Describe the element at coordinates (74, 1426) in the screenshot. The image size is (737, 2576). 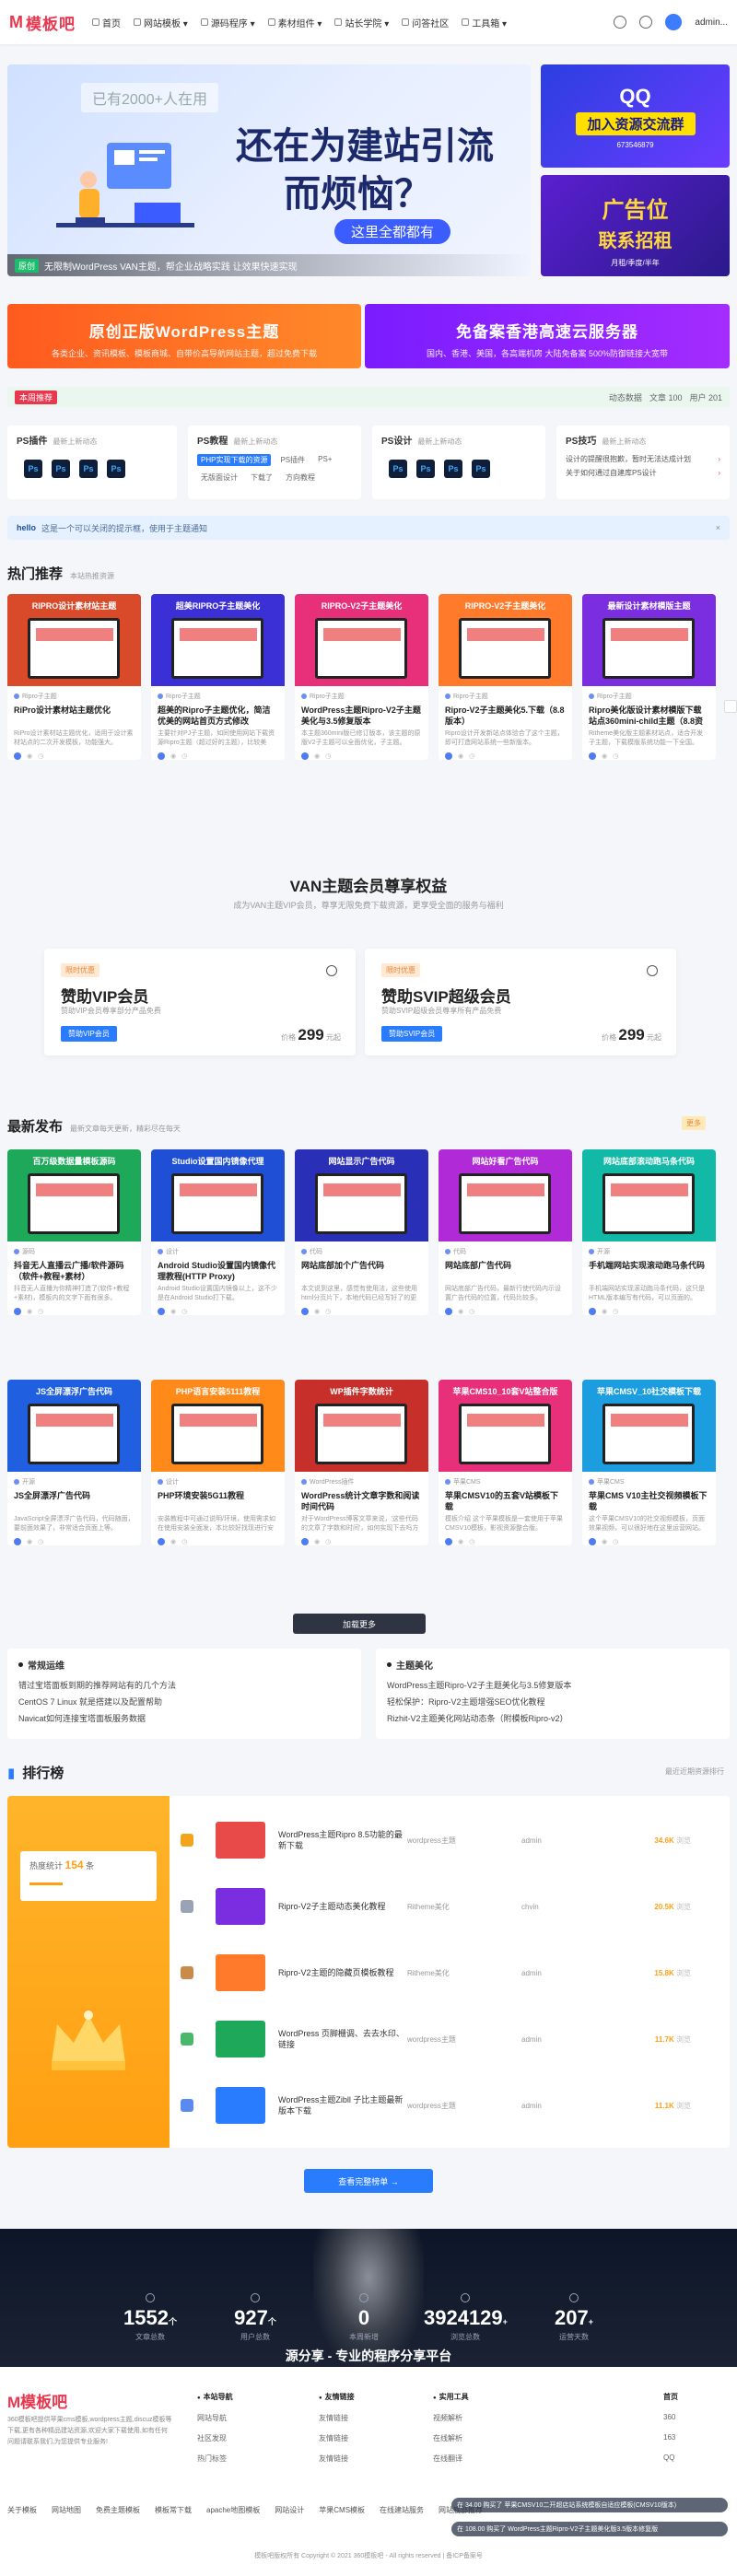
I see `post-thumbnail: JS全屏漂浮广告代码` at that location.